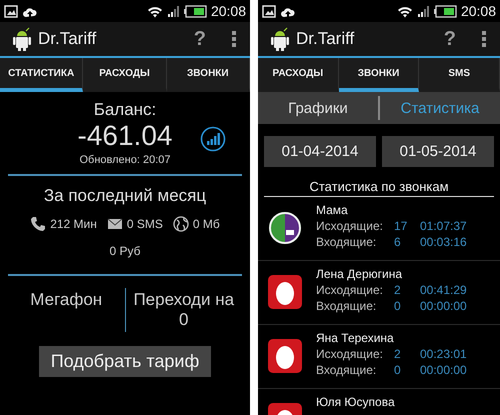 The image size is (500, 415). What do you see at coordinates (440, 108) in the screenshot?
I see `segment-tab: Статистика` at bounding box center [440, 108].